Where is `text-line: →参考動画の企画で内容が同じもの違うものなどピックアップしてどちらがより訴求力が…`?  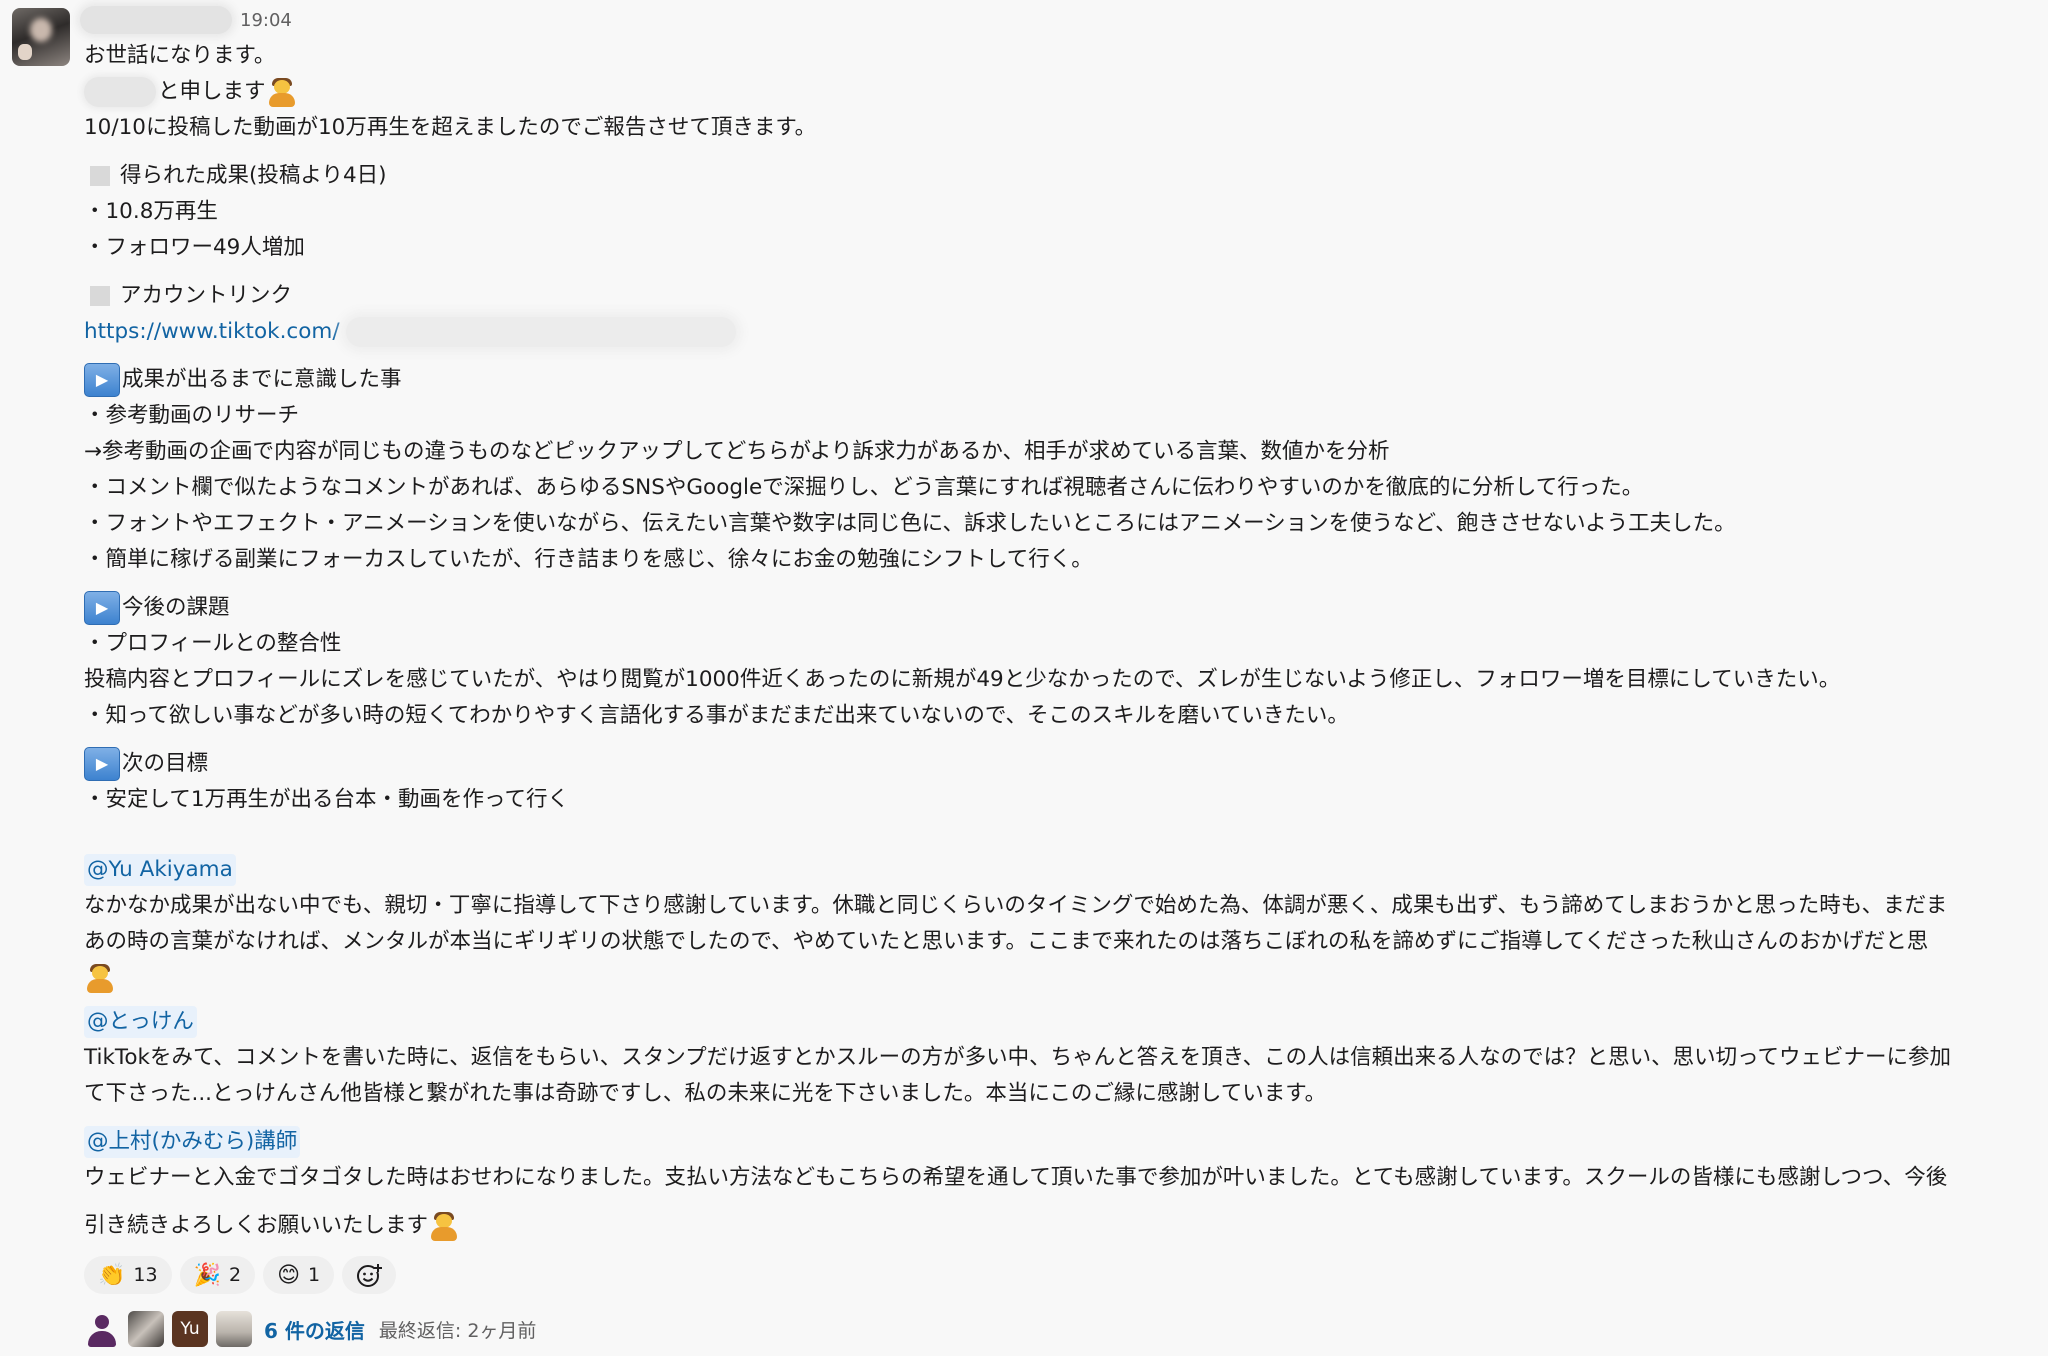 text-line: →参考動画の企画で内容が同じもの違うものなどピックアップしてどちらがより訴求力が… is located at coordinates (737, 451).